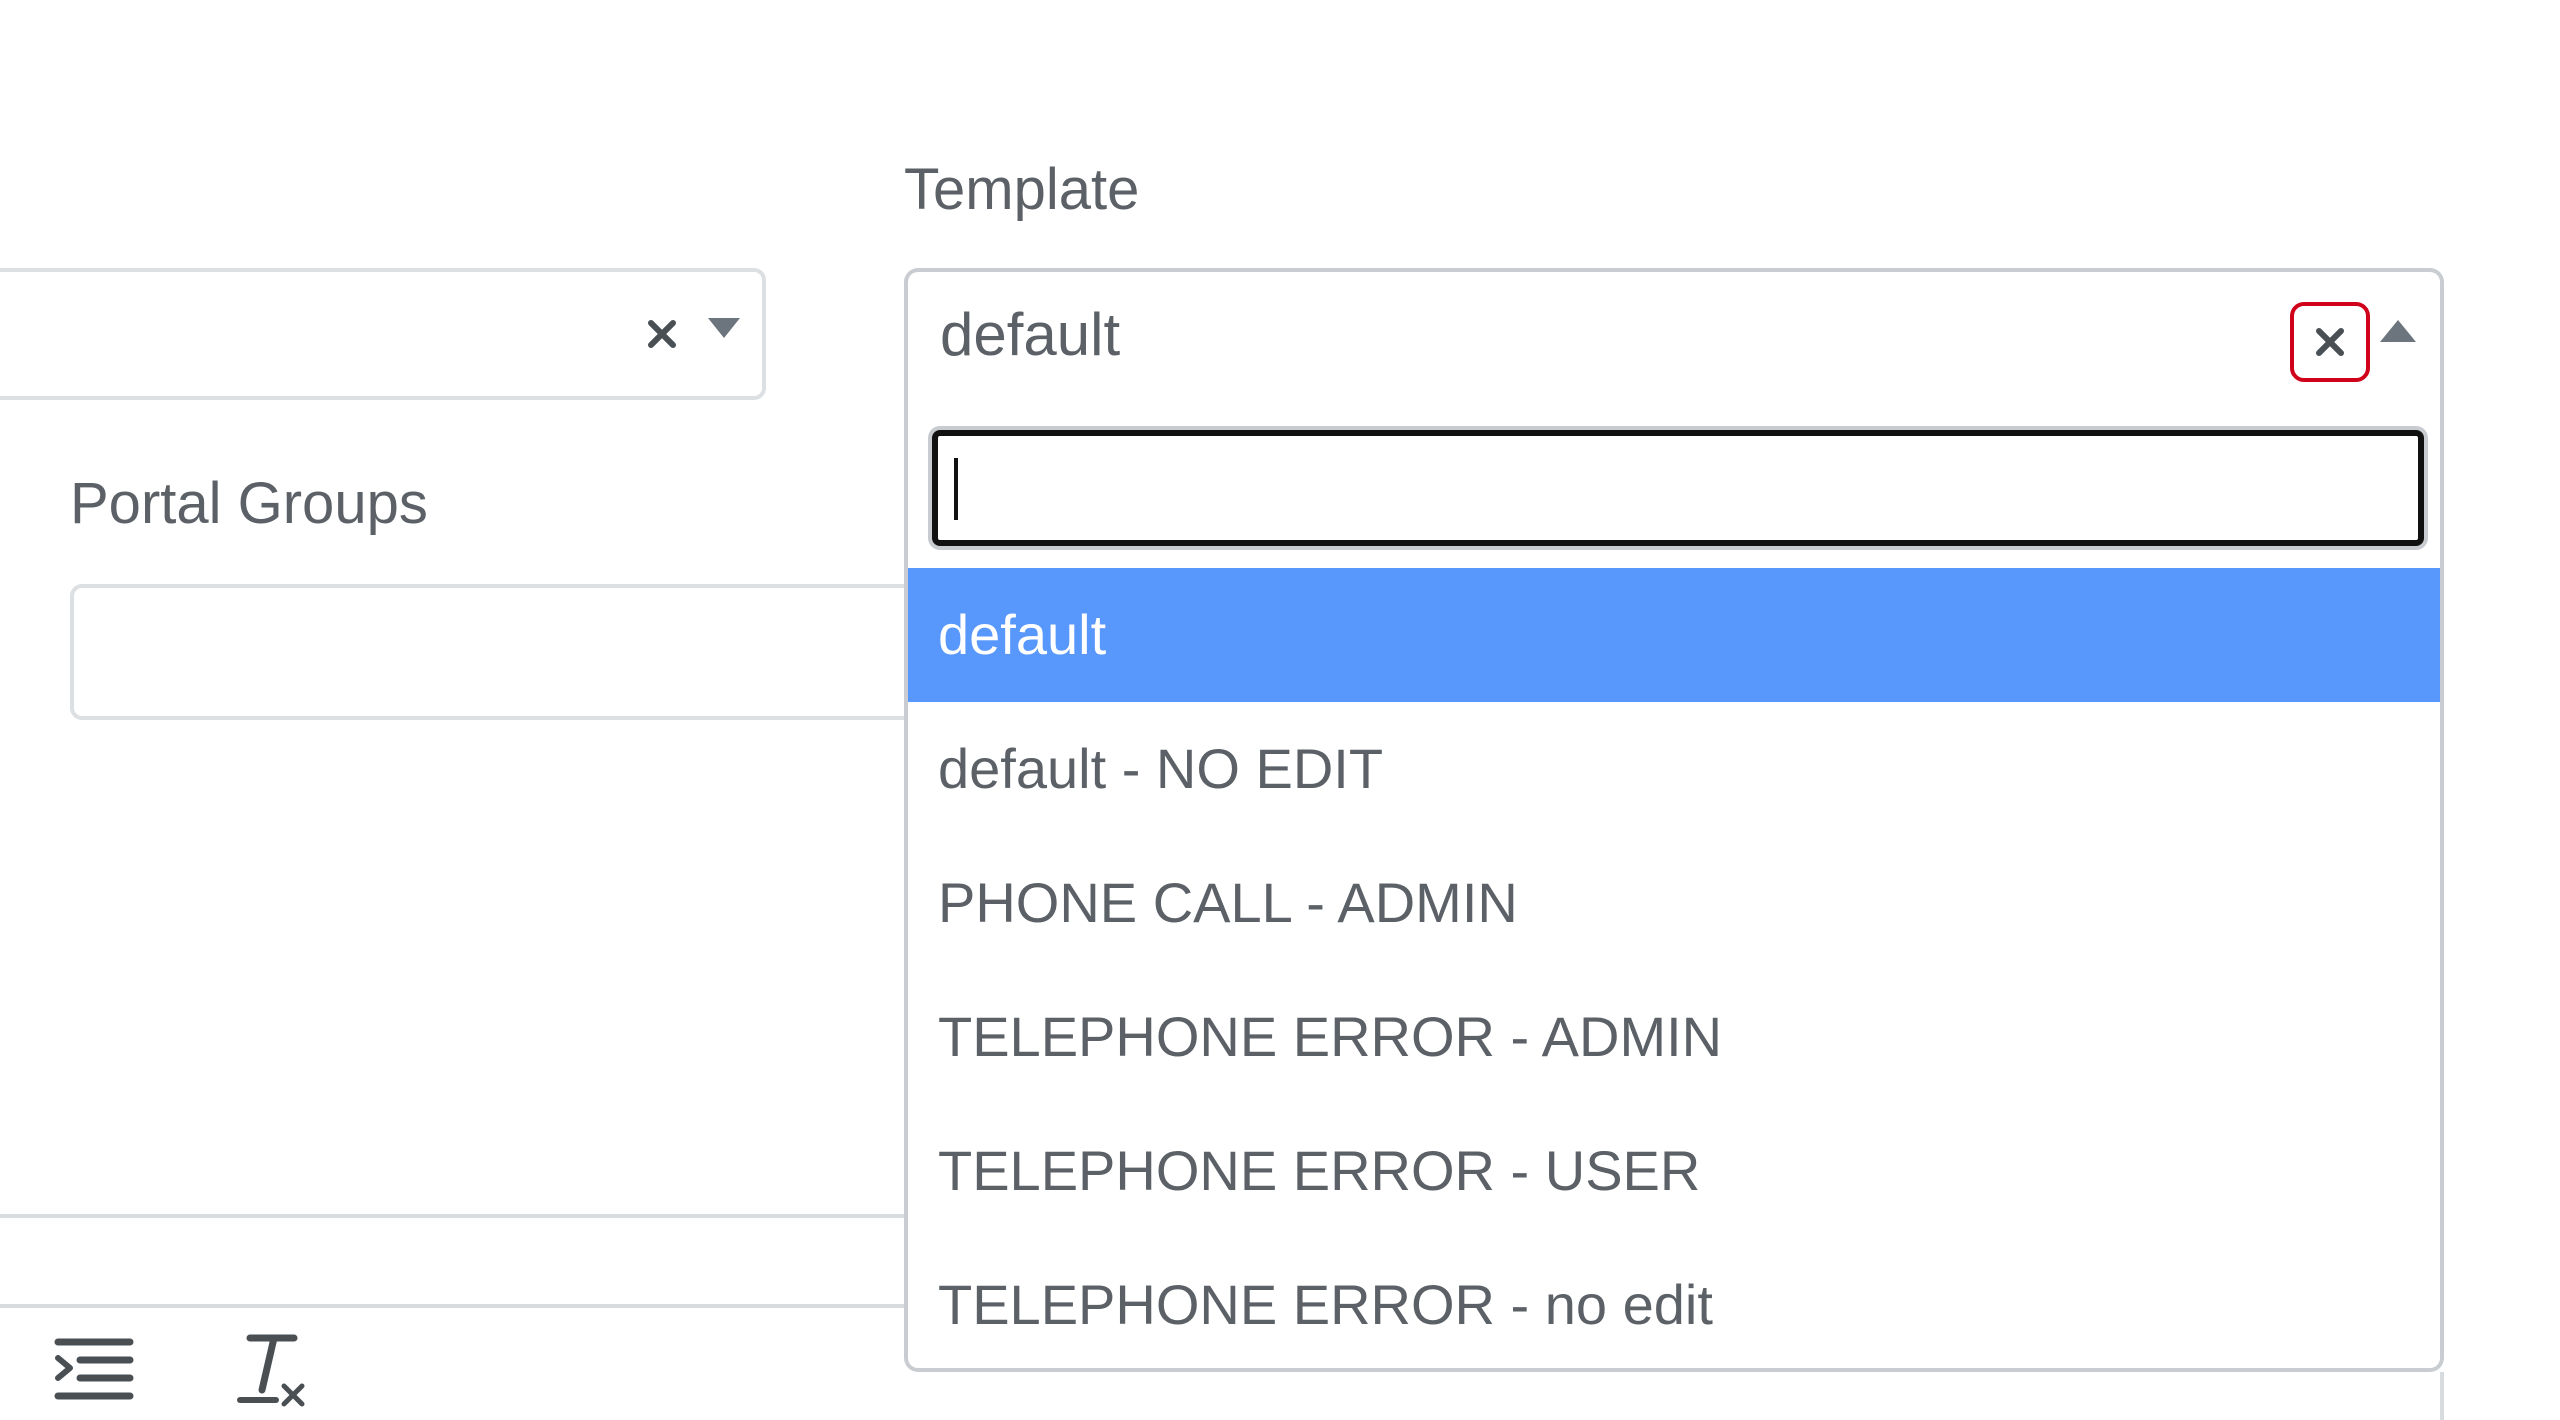  Describe the element at coordinates (1674, 769) in the screenshot. I see `option-default-no-edit: default - NO EDIT` at that location.